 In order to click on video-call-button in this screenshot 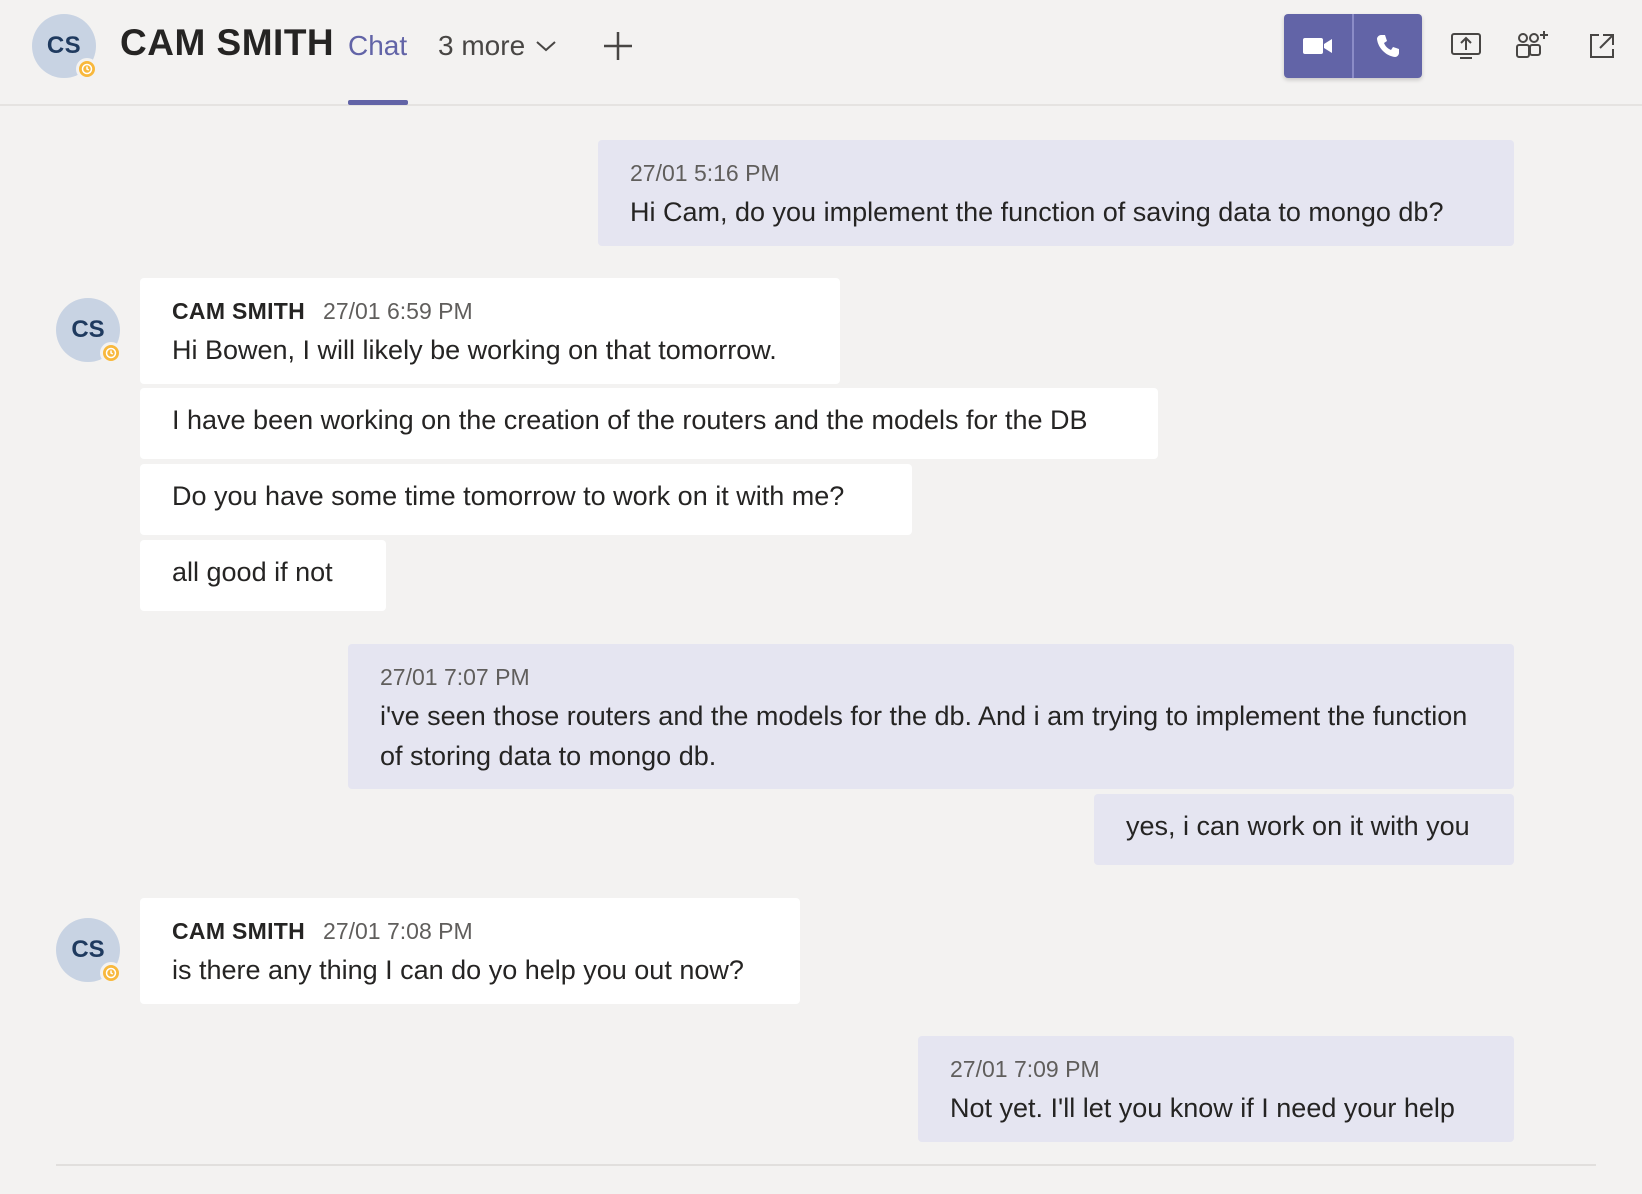, I will do `click(1318, 46)`.